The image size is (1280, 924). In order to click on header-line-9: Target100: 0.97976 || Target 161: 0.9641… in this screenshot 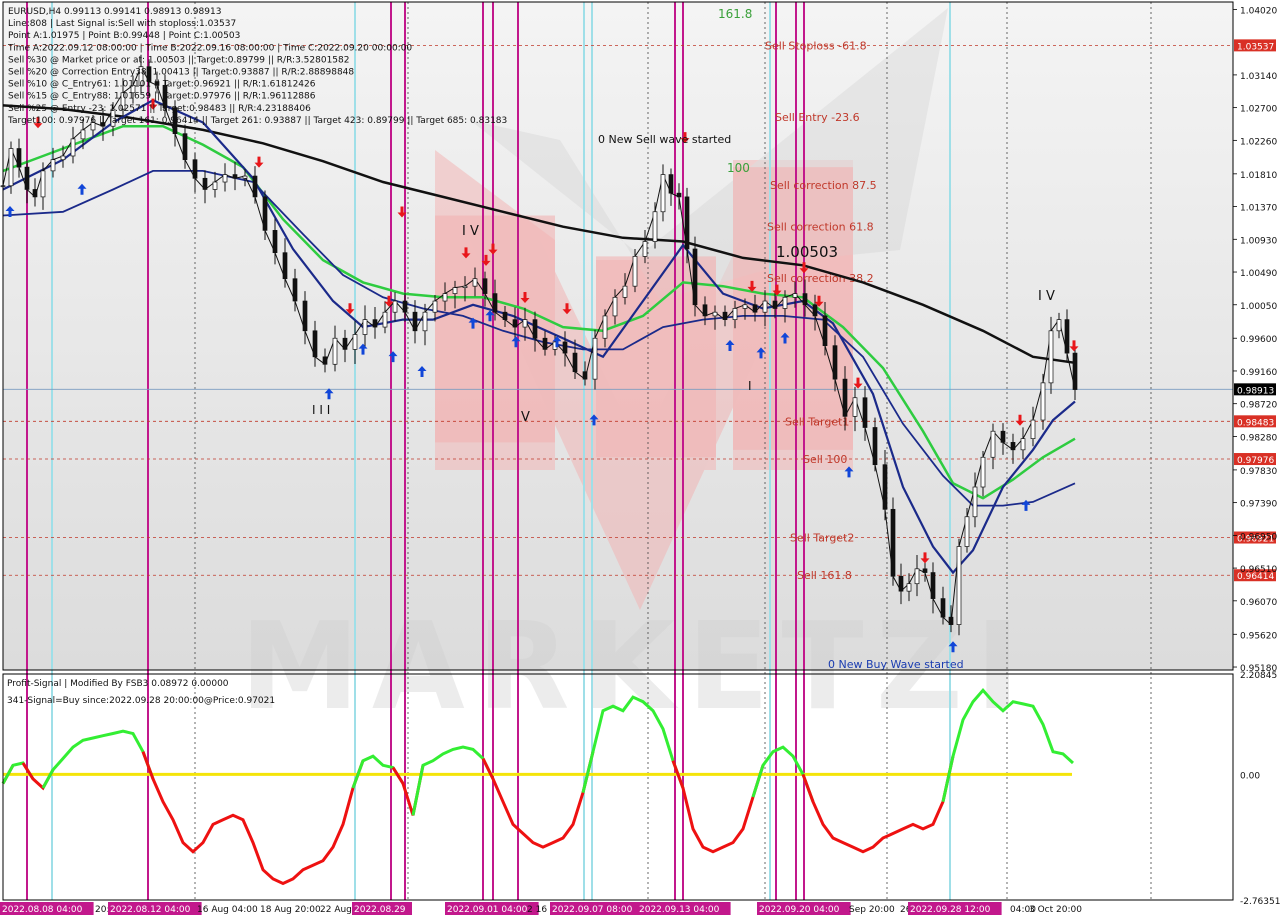, I will do `click(257, 121)`.